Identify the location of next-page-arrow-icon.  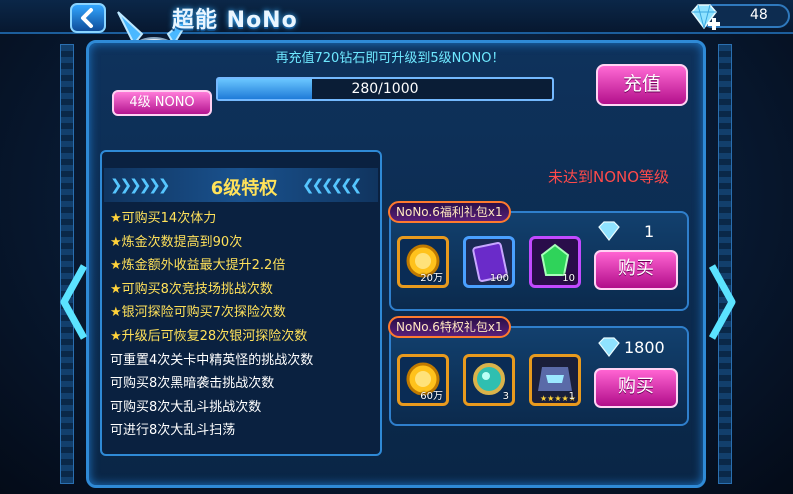
(723, 302).